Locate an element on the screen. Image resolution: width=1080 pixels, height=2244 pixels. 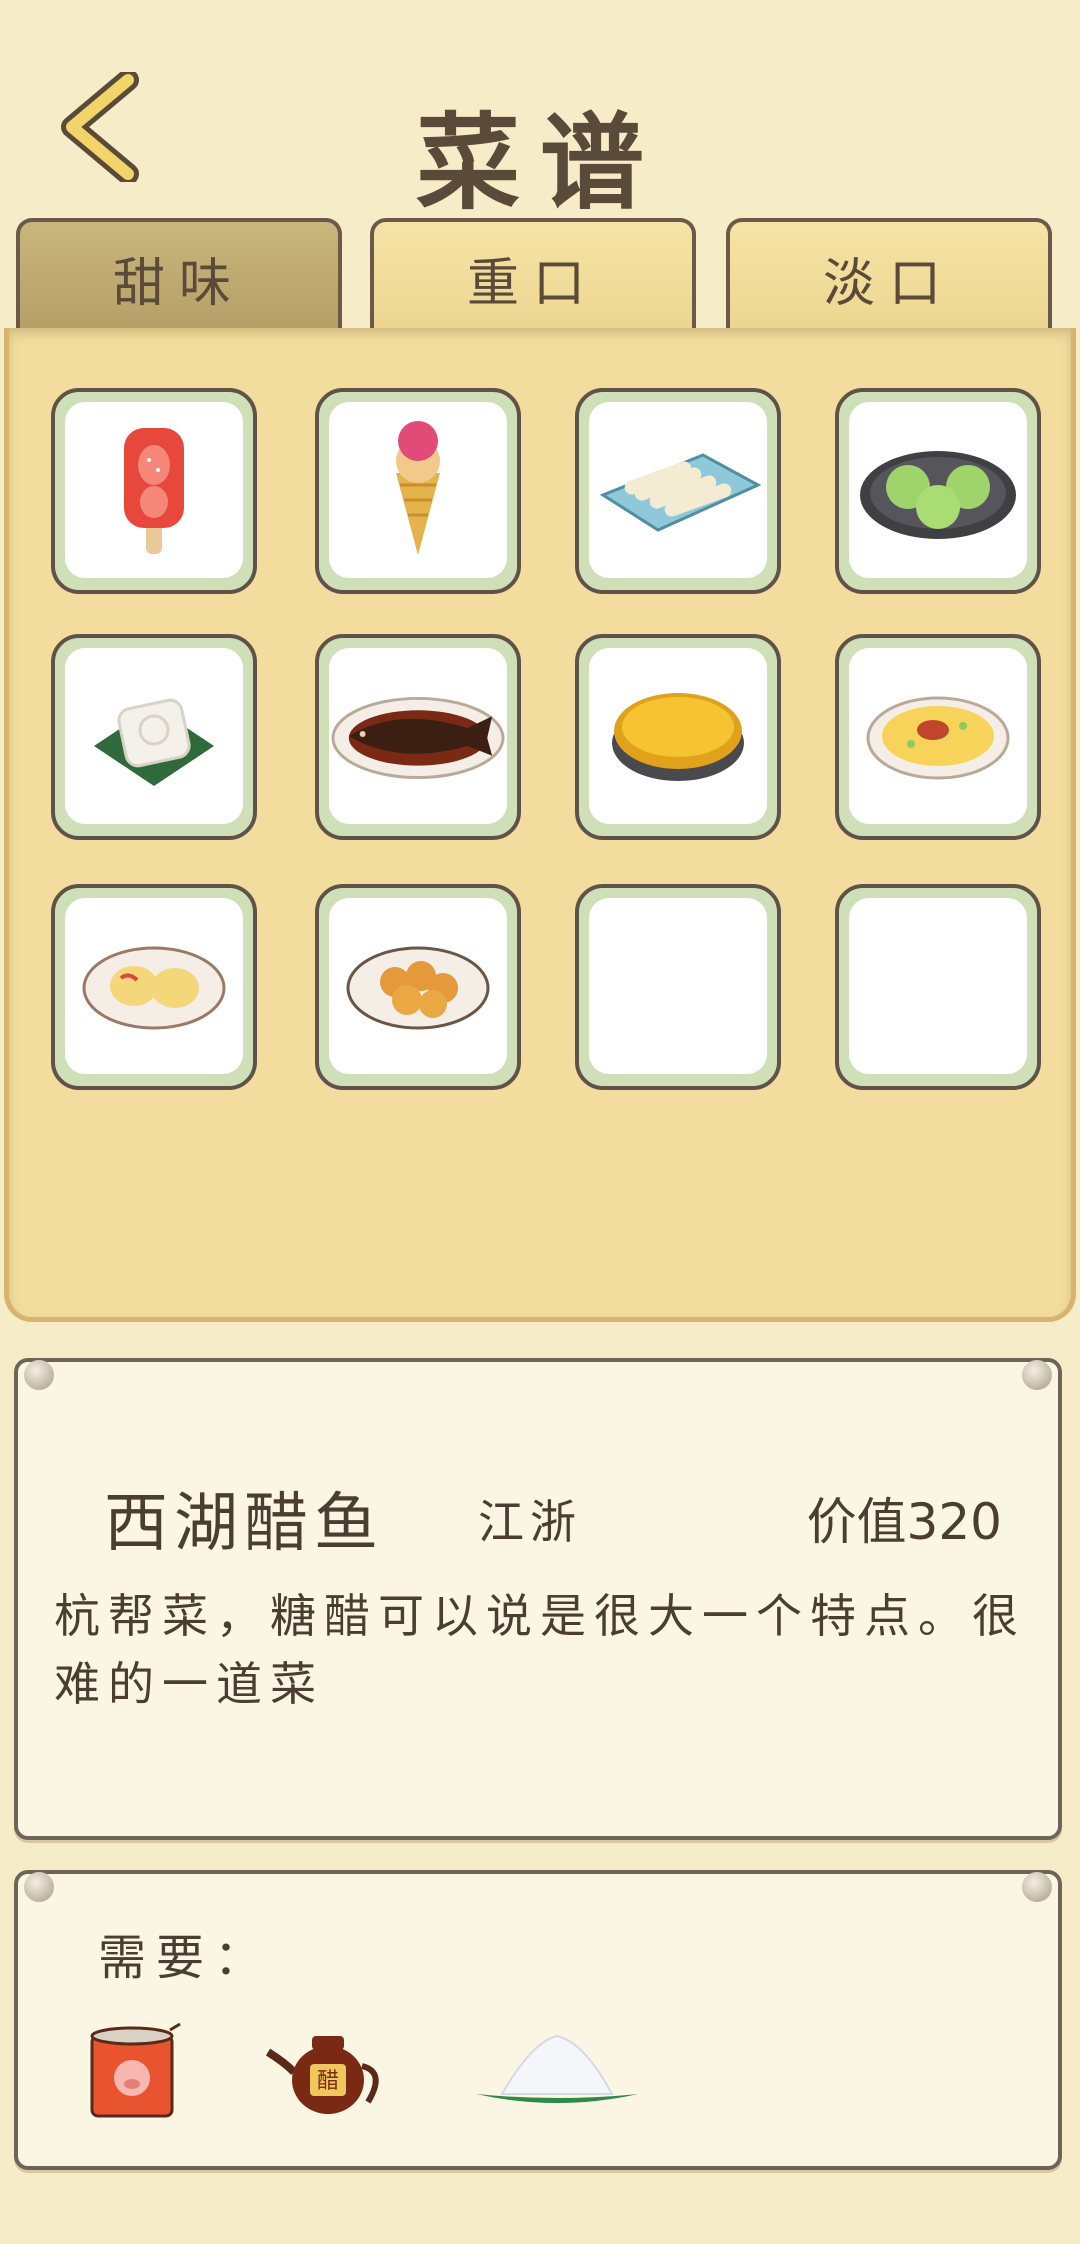
sweet-buns-plate-icon is located at coordinates (418, 988).